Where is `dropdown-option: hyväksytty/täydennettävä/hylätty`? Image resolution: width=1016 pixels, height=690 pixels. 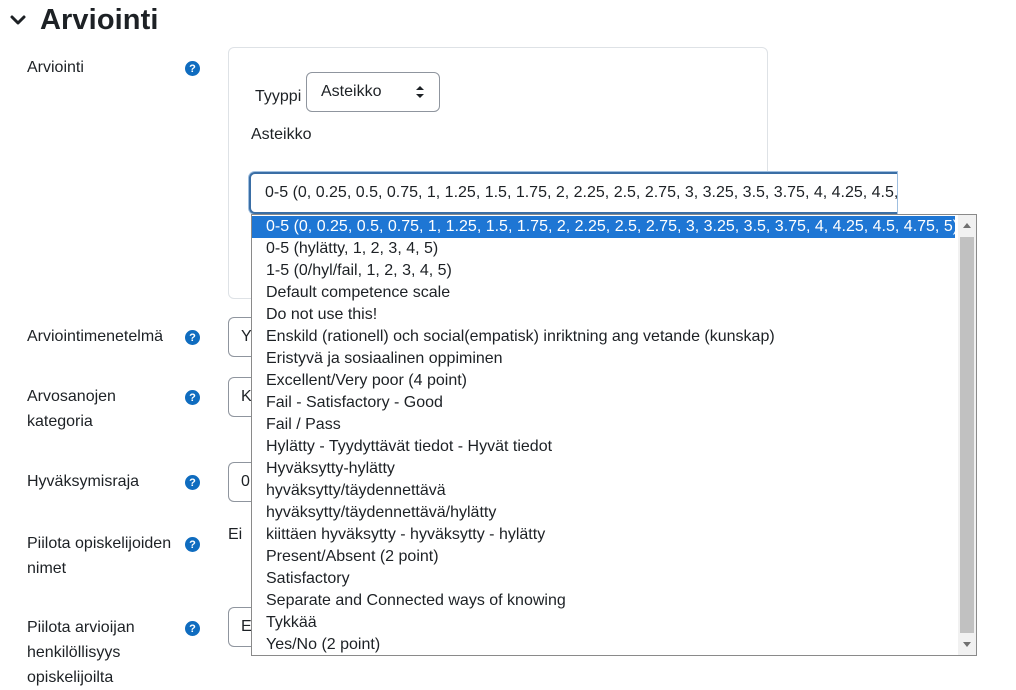 dropdown-option: hyväksytty/täydennettävä/hylätty is located at coordinates (603, 513).